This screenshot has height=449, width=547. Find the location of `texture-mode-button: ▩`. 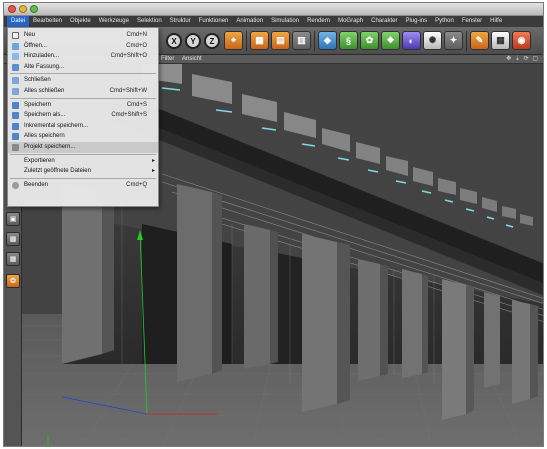

texture-mode-button: ▩ is located at coordinates (13, 239).